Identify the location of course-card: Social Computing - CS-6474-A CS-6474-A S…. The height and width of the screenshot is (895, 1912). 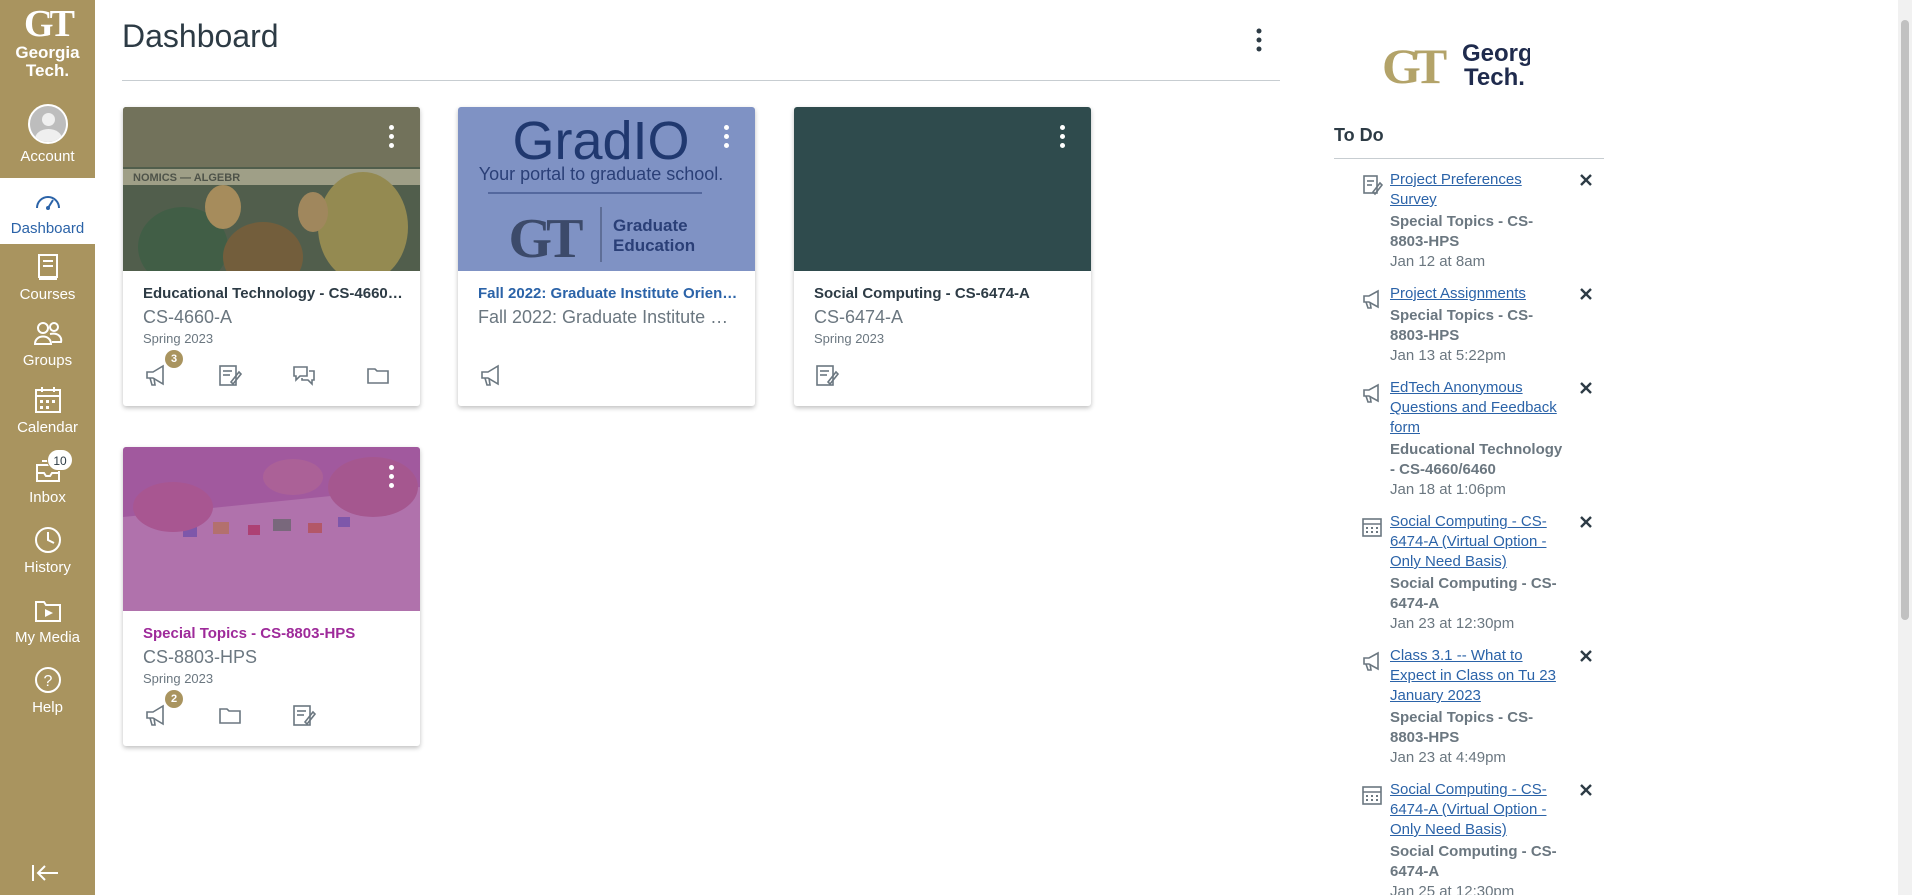
(942, 256).